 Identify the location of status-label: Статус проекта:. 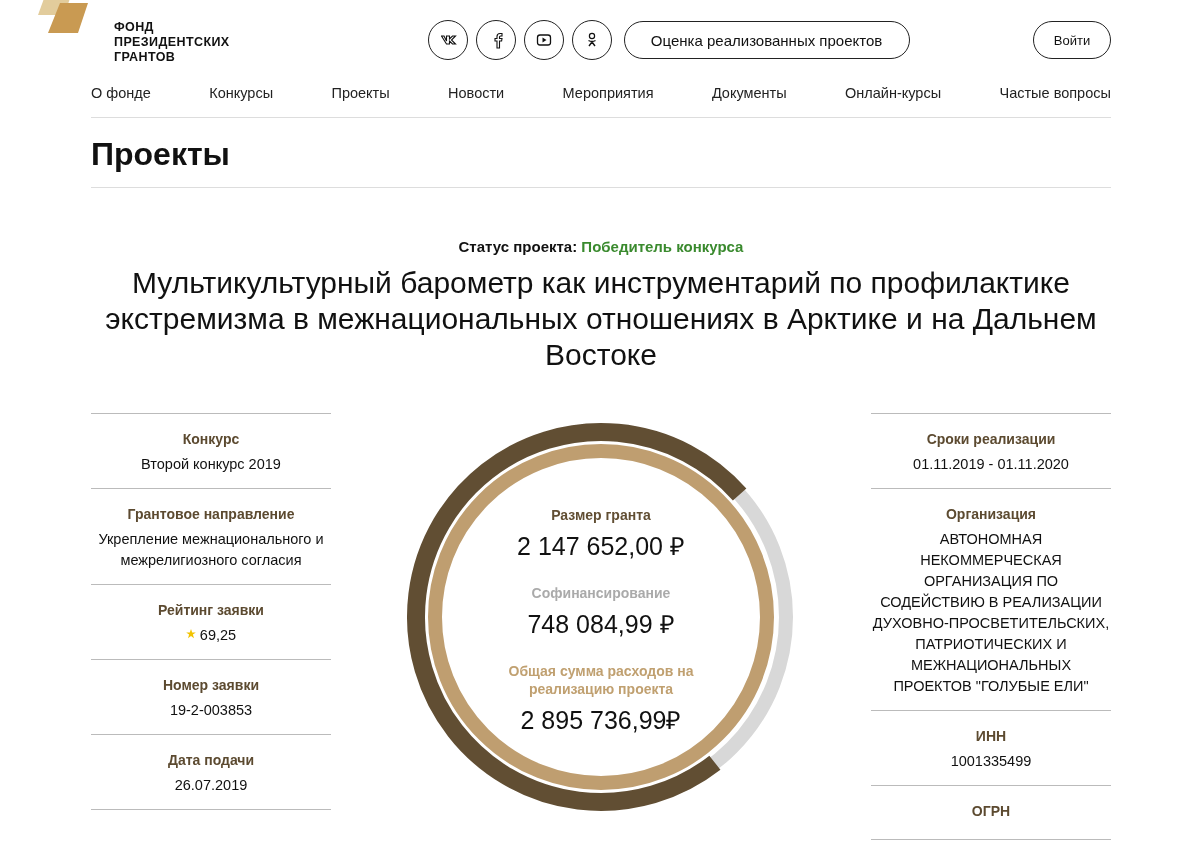
(518, 246).